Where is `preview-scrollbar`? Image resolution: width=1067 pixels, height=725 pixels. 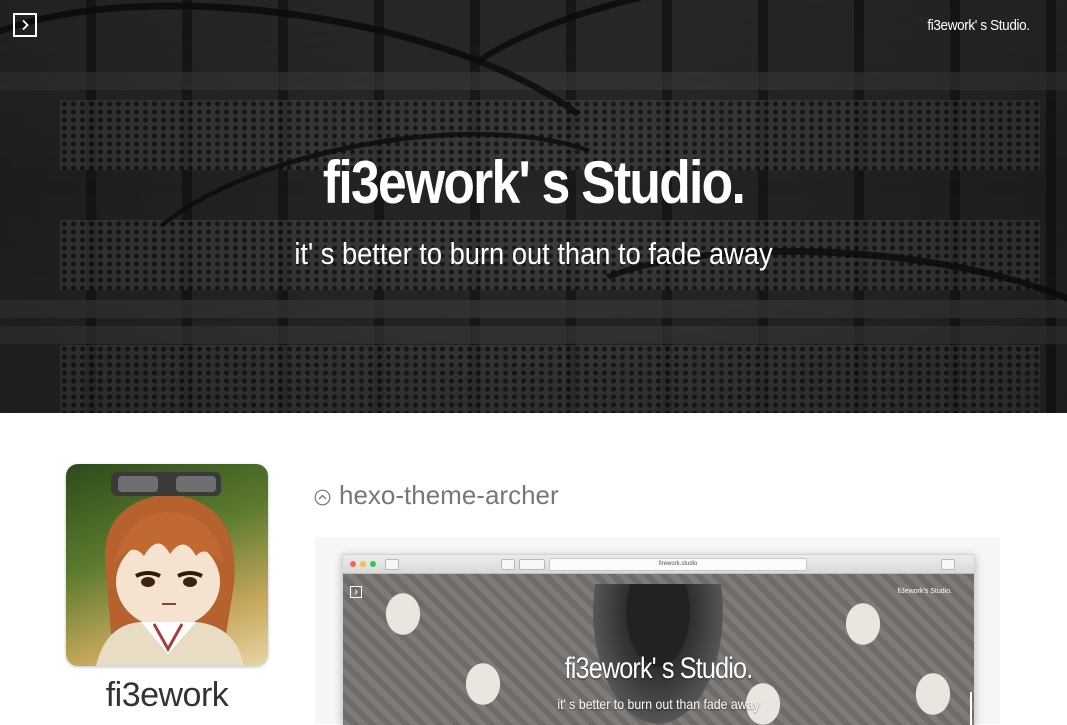
preview-scrollbar is located at coordinates (971, 708).